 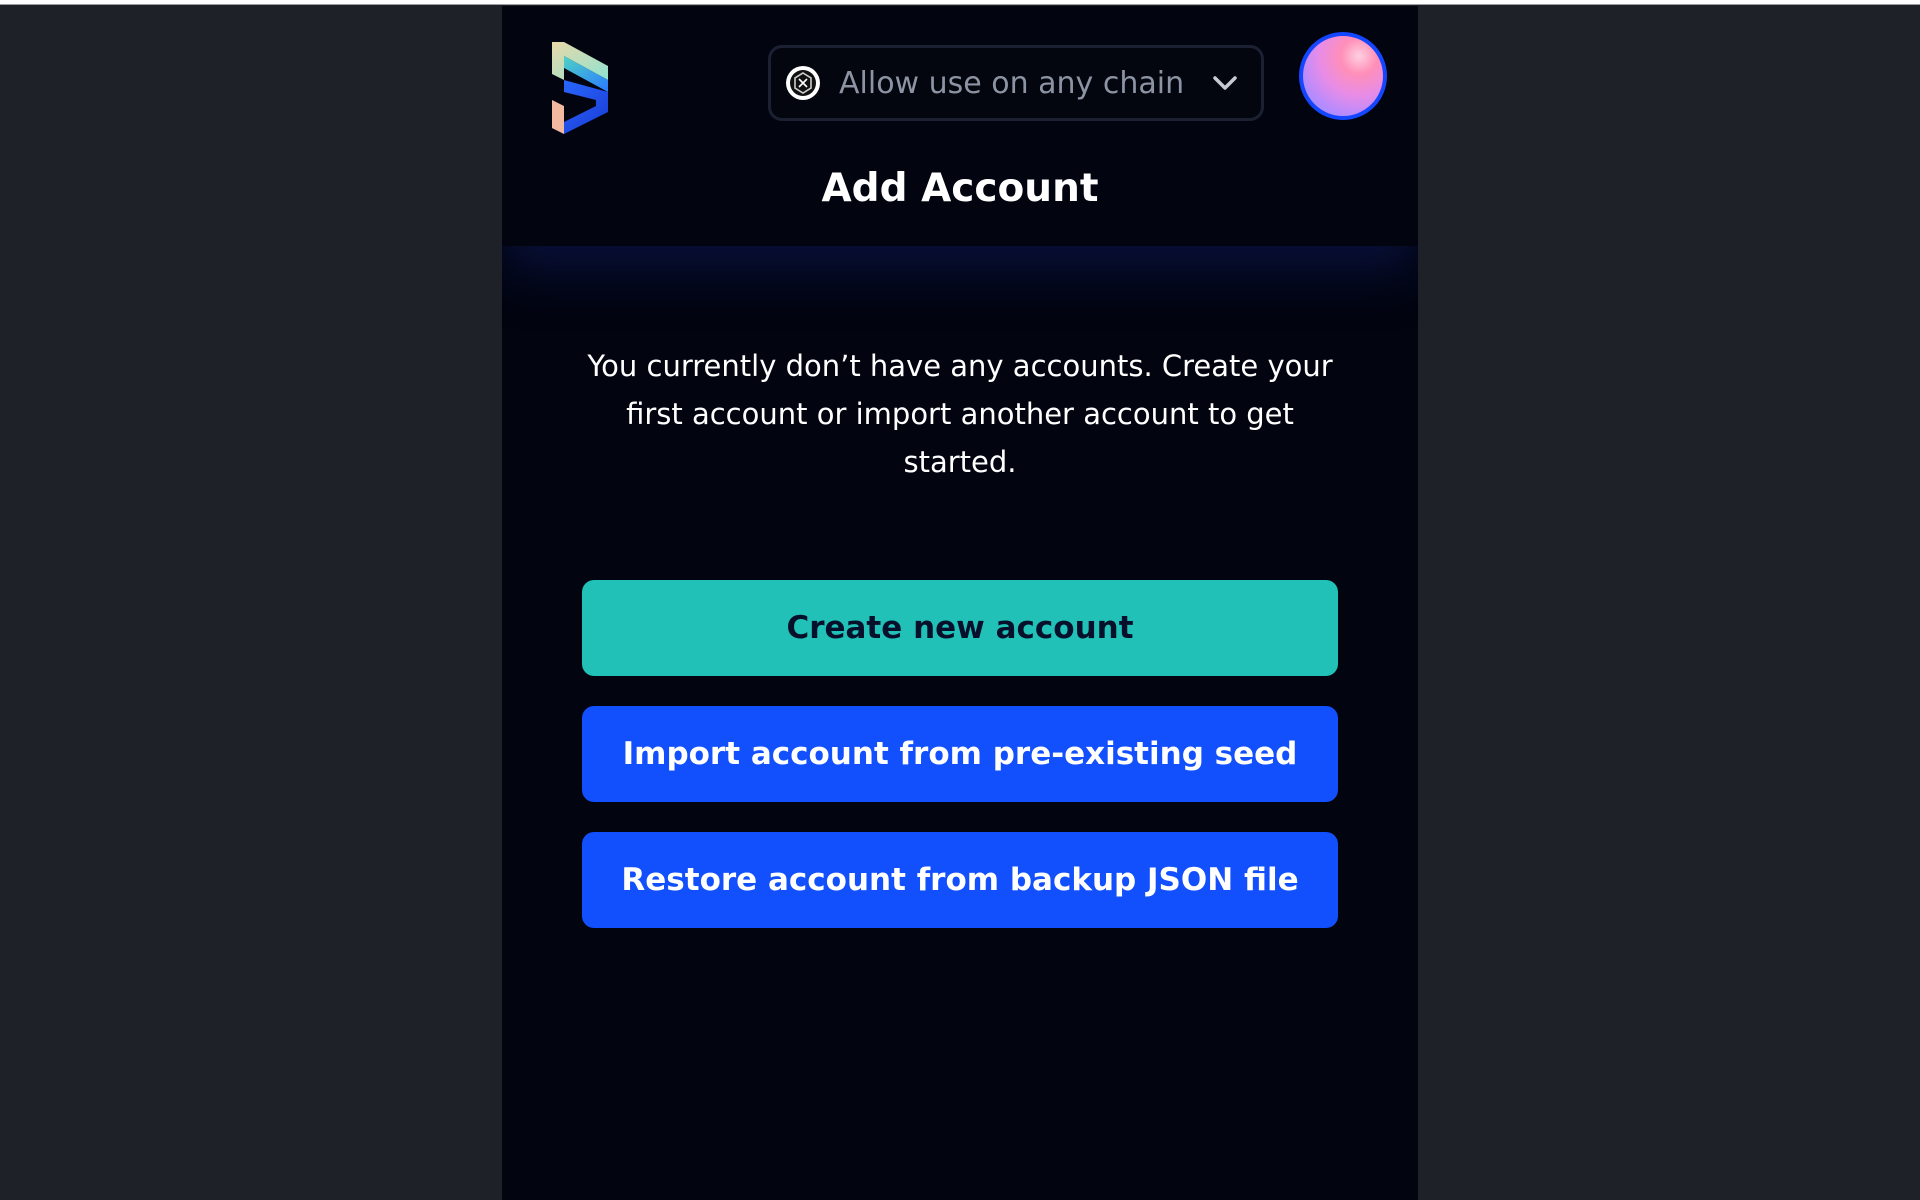 I want to click on account-avatar, so click(x=1343, y=76).